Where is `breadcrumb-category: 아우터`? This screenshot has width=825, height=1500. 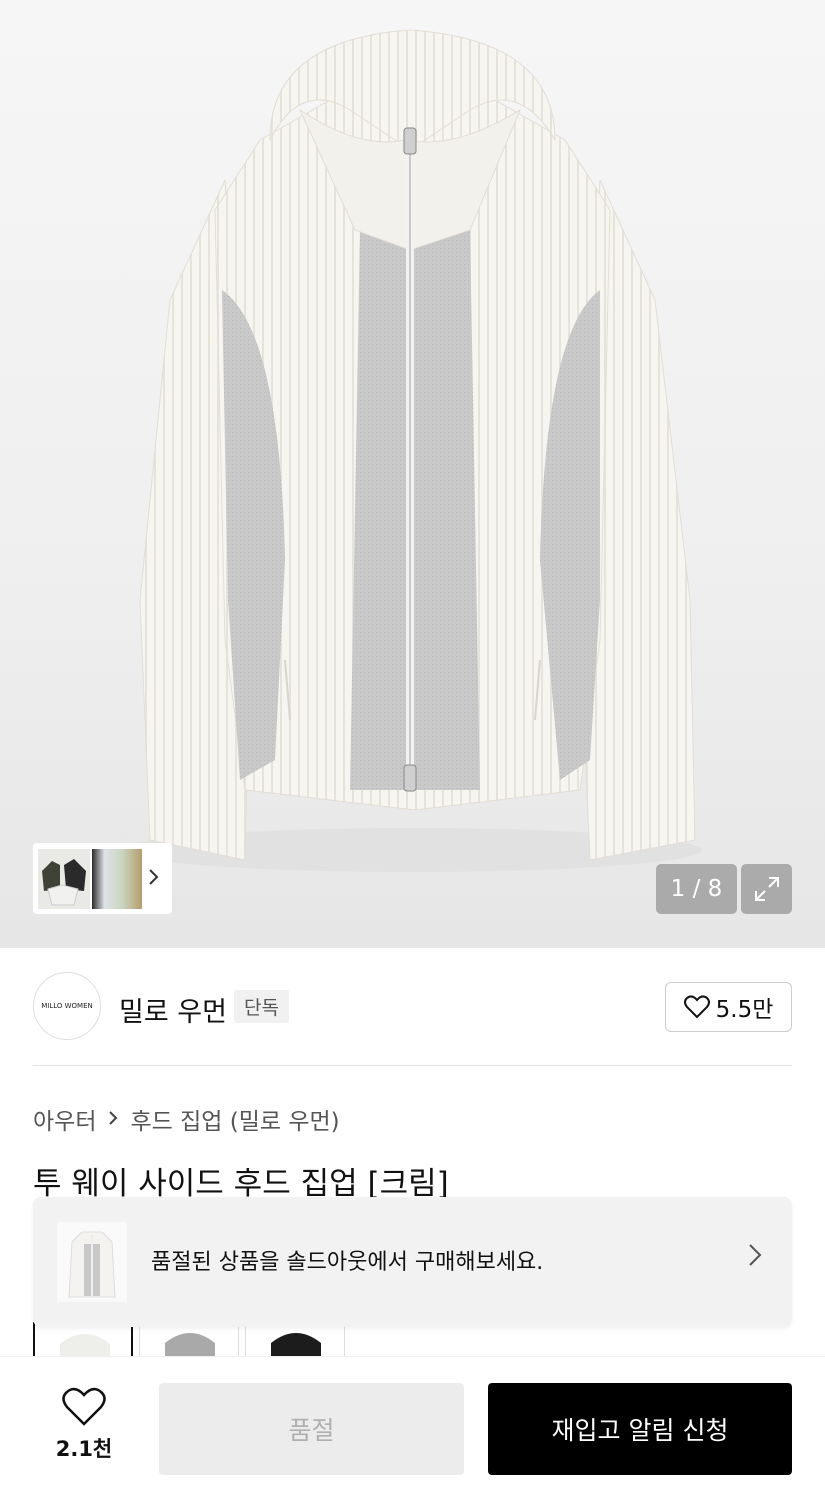 breadcrumb-category: 아우터 is located at coordinates (64, 1119).